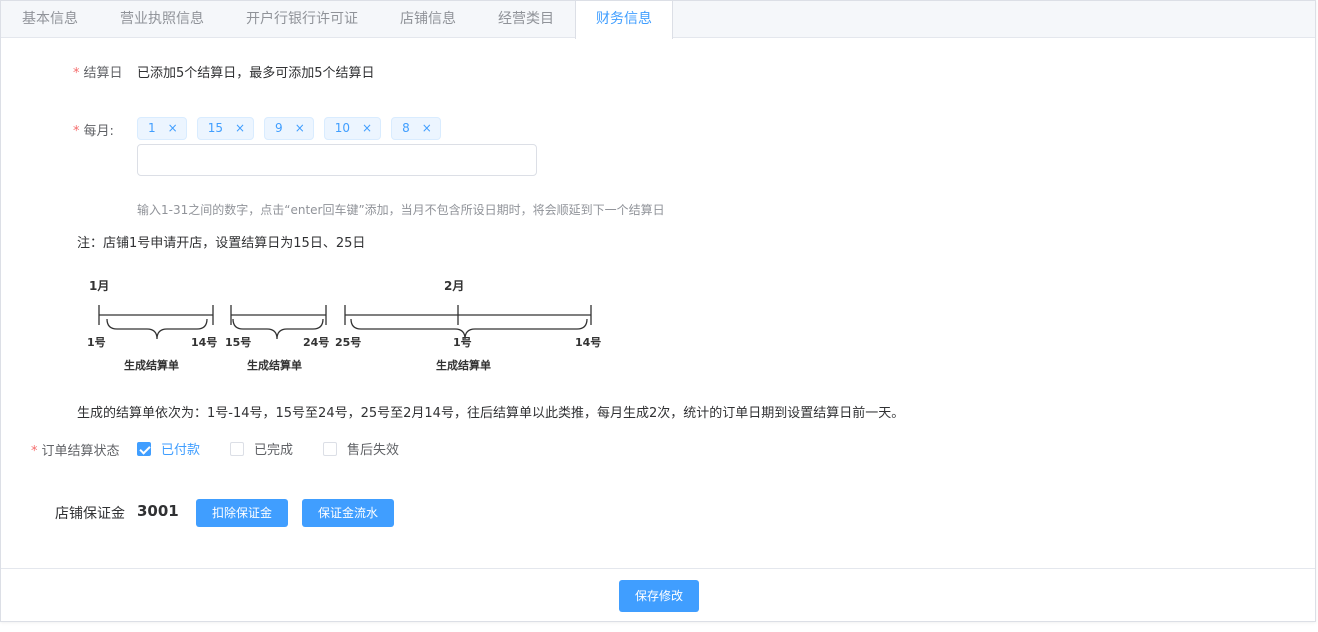  I want to click on order-status-checkboxes: 已付款 已完成 售后失效, so click(283, 448).